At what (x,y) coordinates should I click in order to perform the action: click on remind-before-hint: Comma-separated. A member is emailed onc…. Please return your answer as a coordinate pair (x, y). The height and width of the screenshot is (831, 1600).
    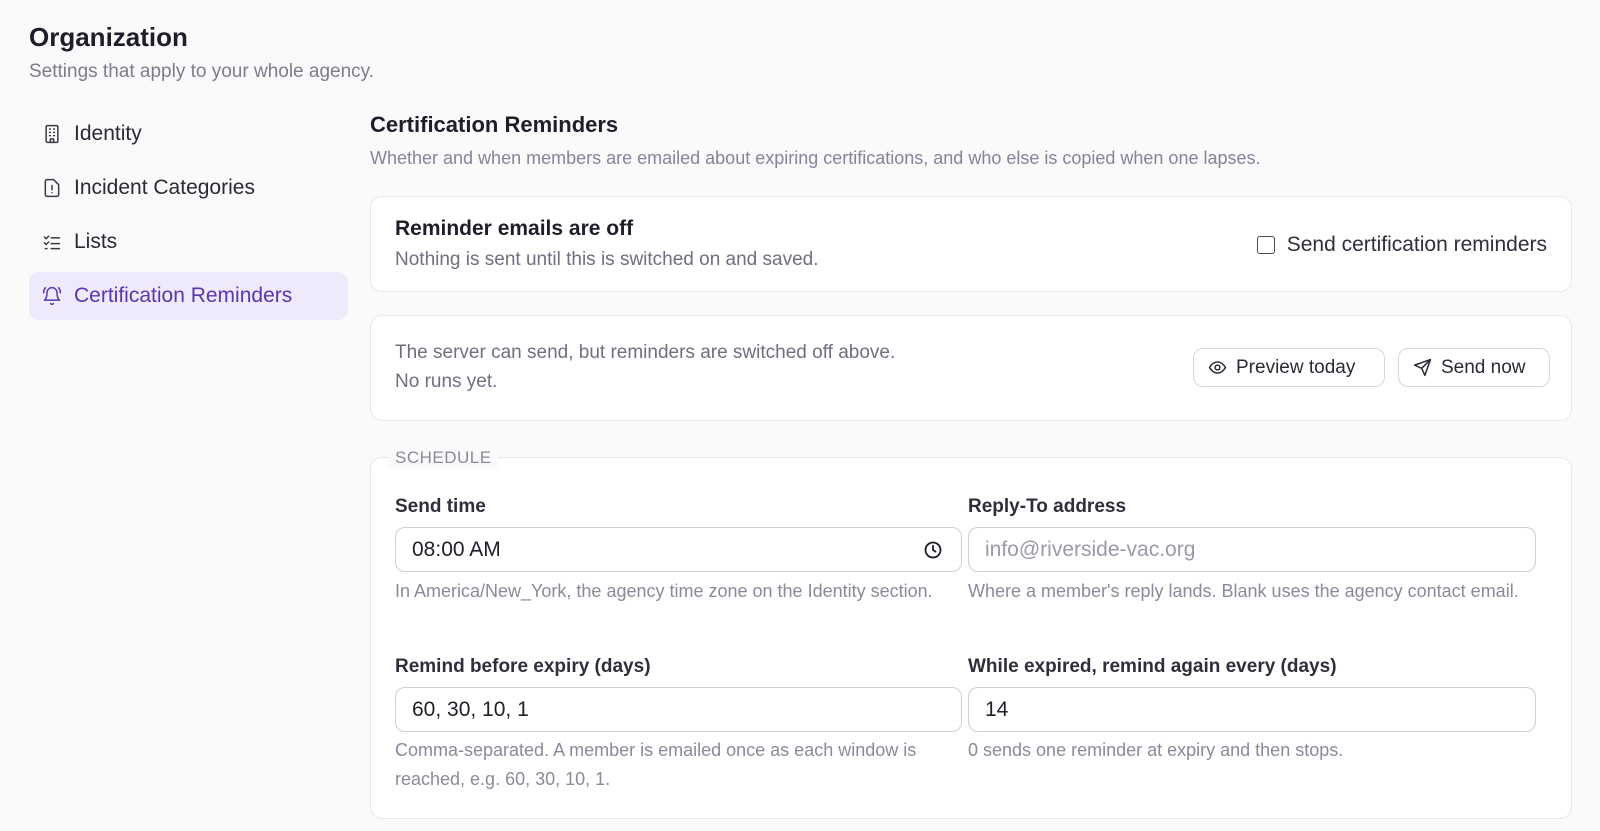
    Looking at the image, I should click on (656, 764).